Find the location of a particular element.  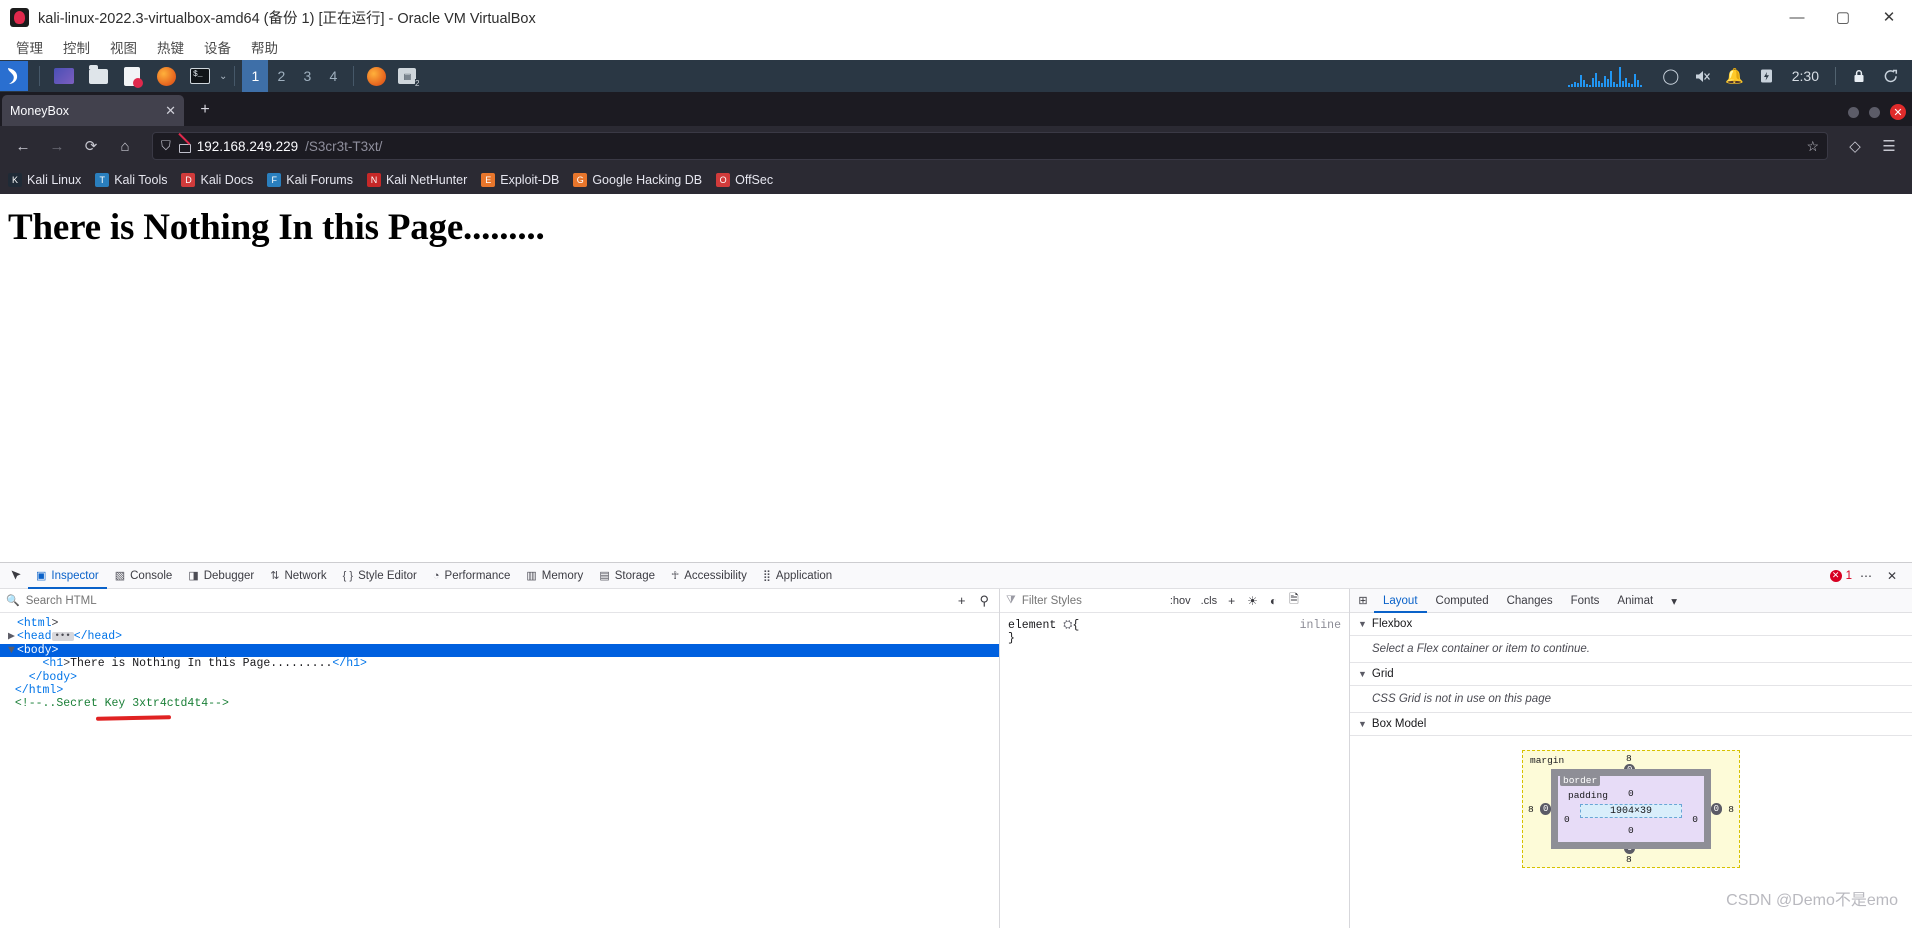

error-count-badge: ✕ 1 is located at coordinates (1840, 575).